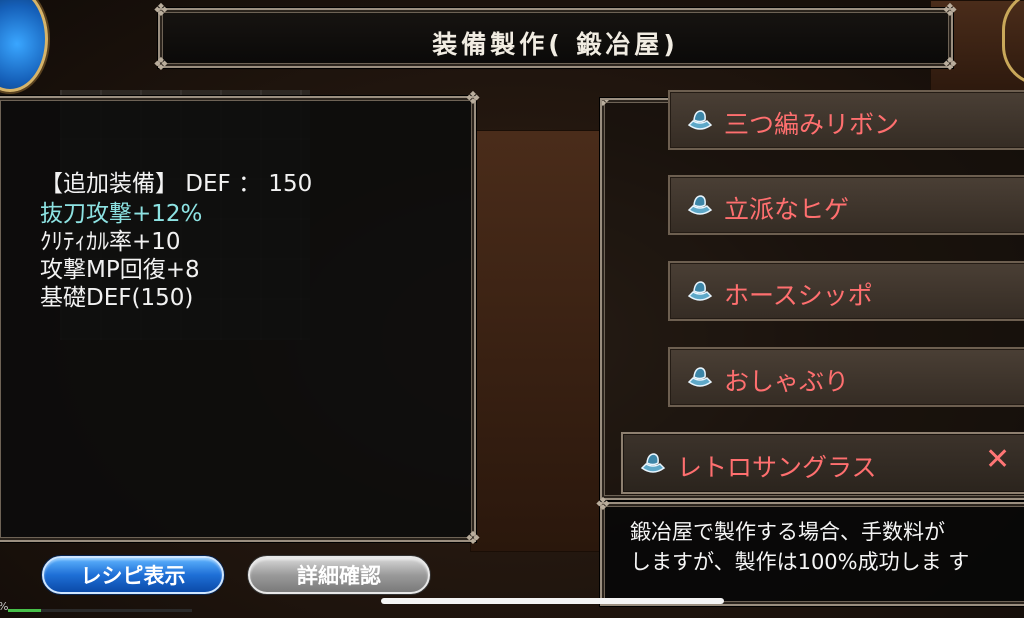  What do you see at coordinates (812, 124) in the screenshot?
I see `recipe-list-item-label: 三つ編みリボン` at bounding box center [812, 124].